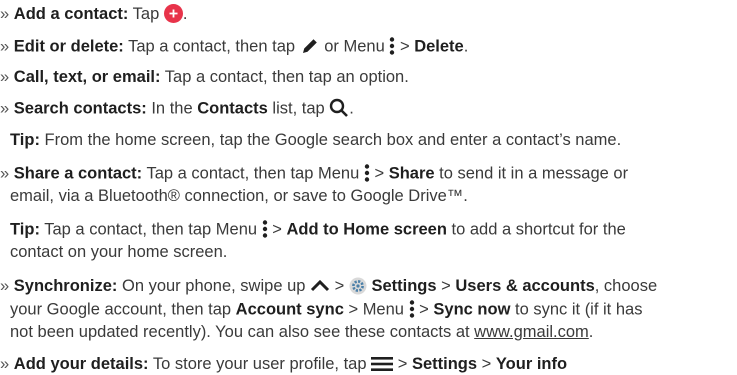  What do you see at coordinates (358, 287) in the screenshot?
I see `settings-gear-icon` at bounding box center [358, 287].